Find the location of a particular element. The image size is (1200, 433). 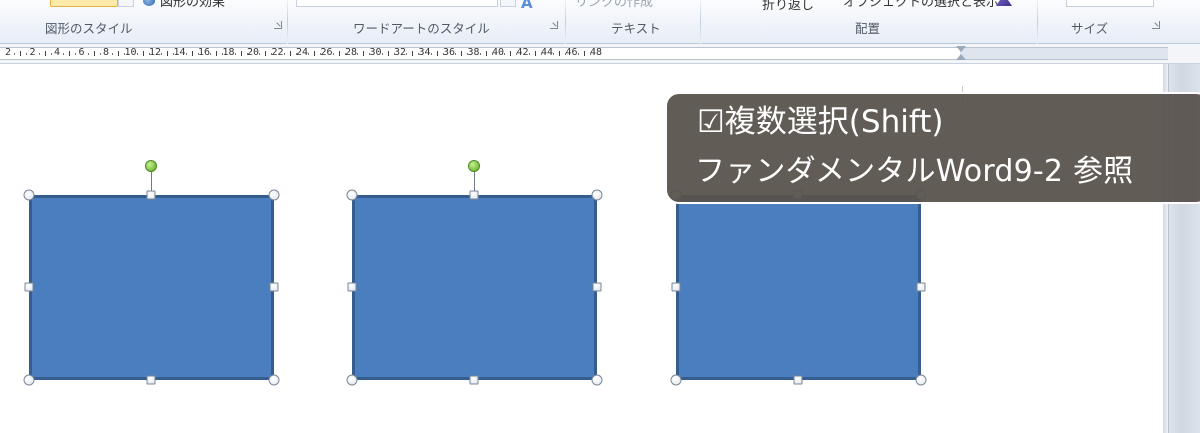

rotate-dropdown-arrow: ▾ is located at coordinates (1020, 0).